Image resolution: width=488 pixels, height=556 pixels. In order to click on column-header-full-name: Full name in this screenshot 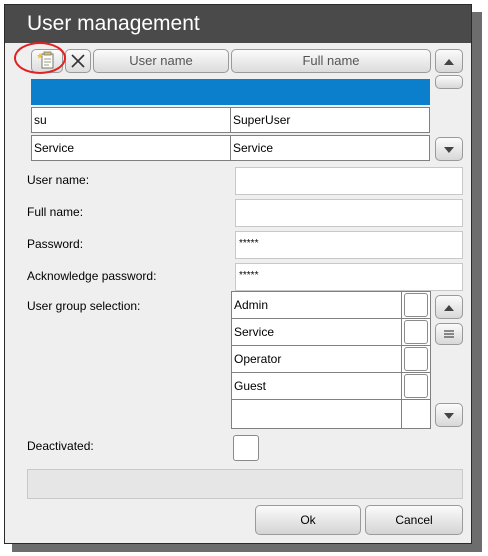, I will do `click(331, 61)`.